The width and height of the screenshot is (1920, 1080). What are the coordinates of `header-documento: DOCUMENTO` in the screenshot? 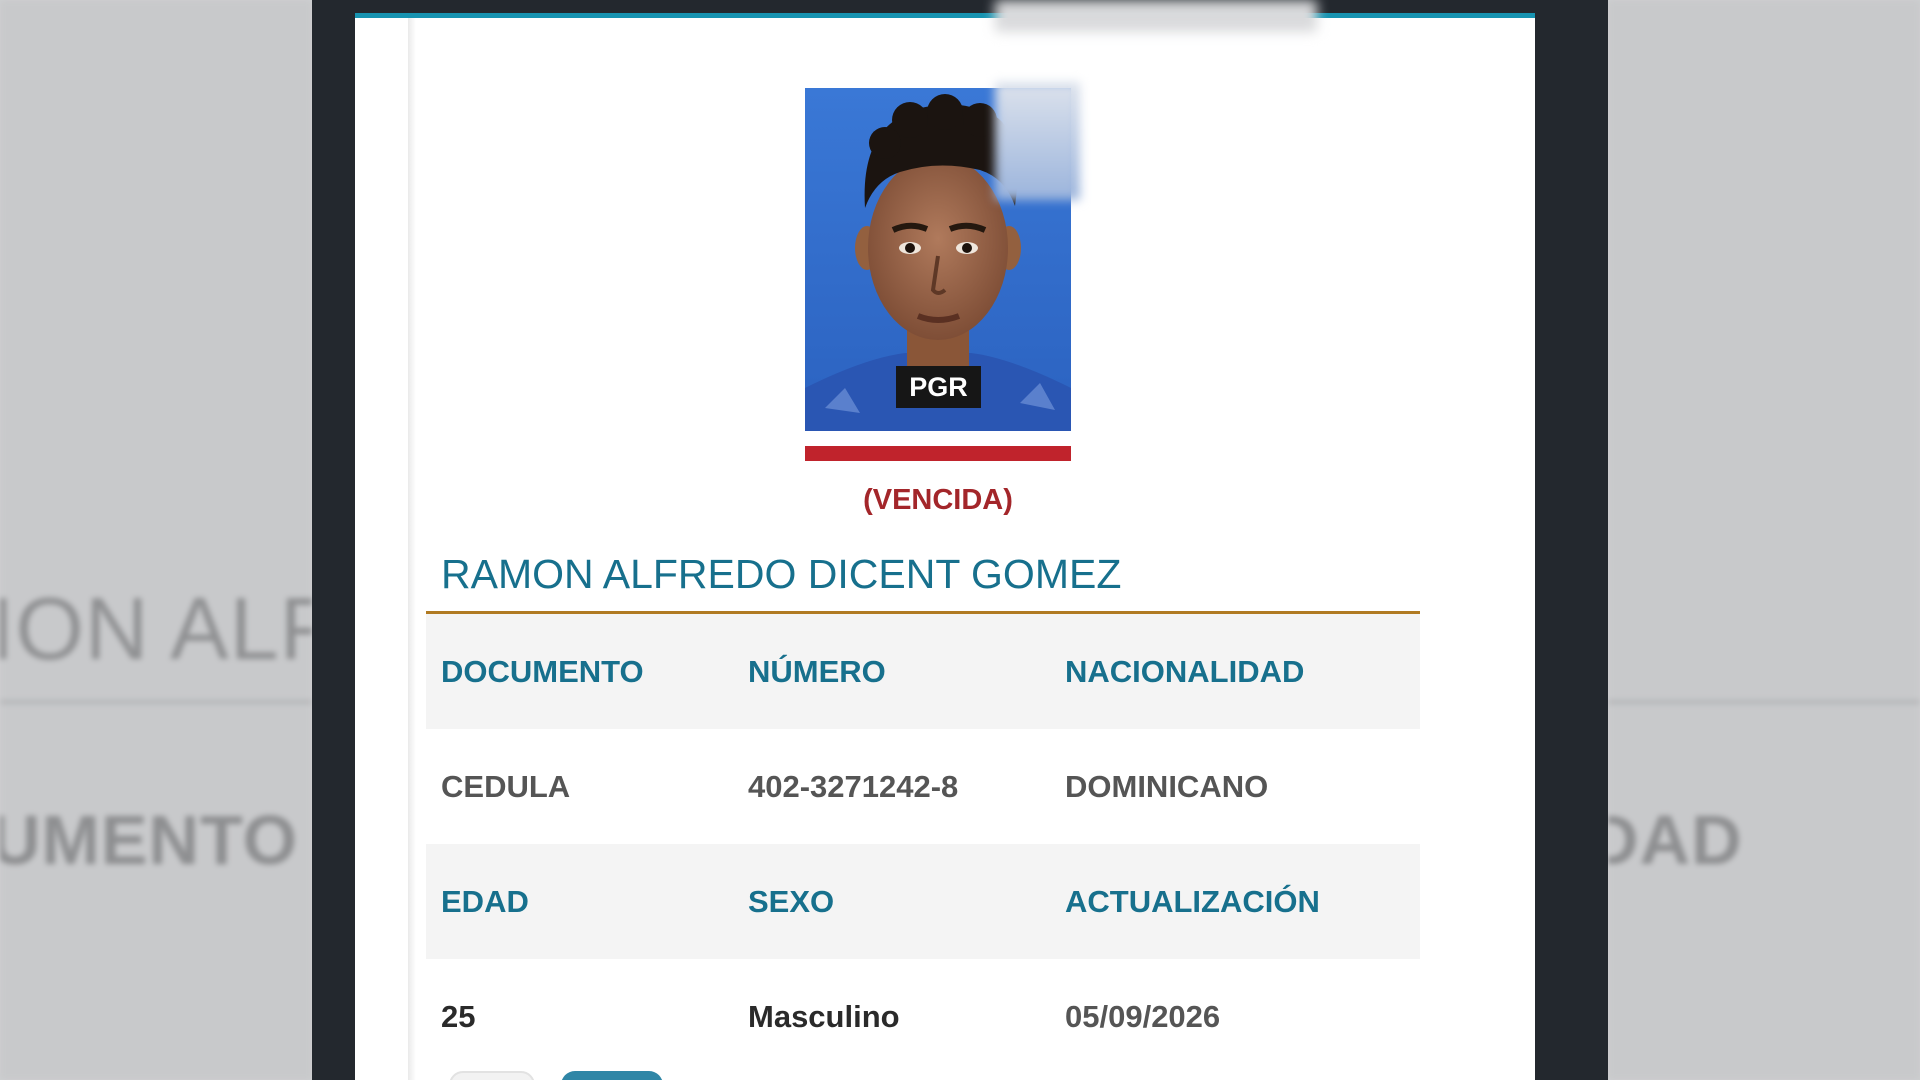 It's located at (542, 671).